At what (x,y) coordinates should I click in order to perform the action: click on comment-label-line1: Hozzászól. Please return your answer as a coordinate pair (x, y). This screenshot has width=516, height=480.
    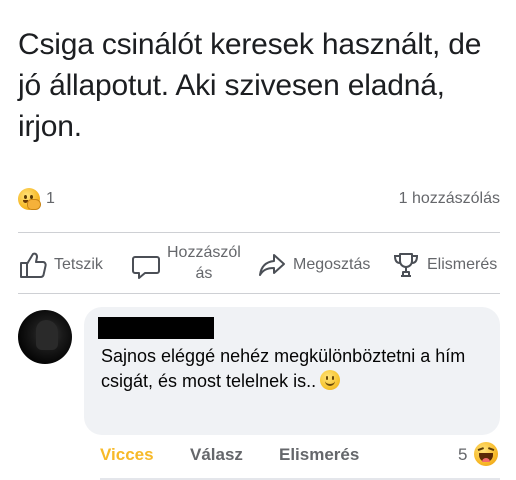
    Looking at the image, I should click on (204, 252).